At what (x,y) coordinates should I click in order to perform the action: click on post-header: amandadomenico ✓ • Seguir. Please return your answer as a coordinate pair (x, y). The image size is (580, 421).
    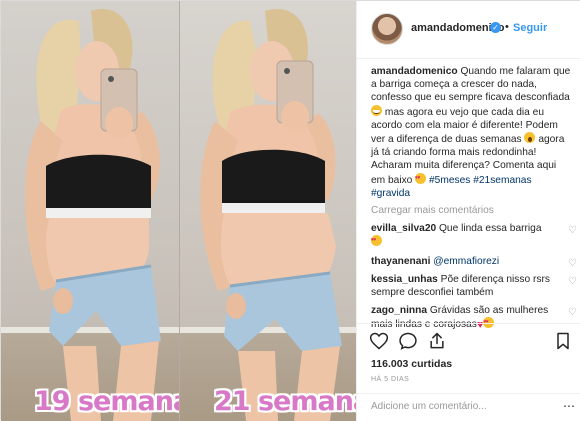
    Looking at the image, I should click on (468, 30).